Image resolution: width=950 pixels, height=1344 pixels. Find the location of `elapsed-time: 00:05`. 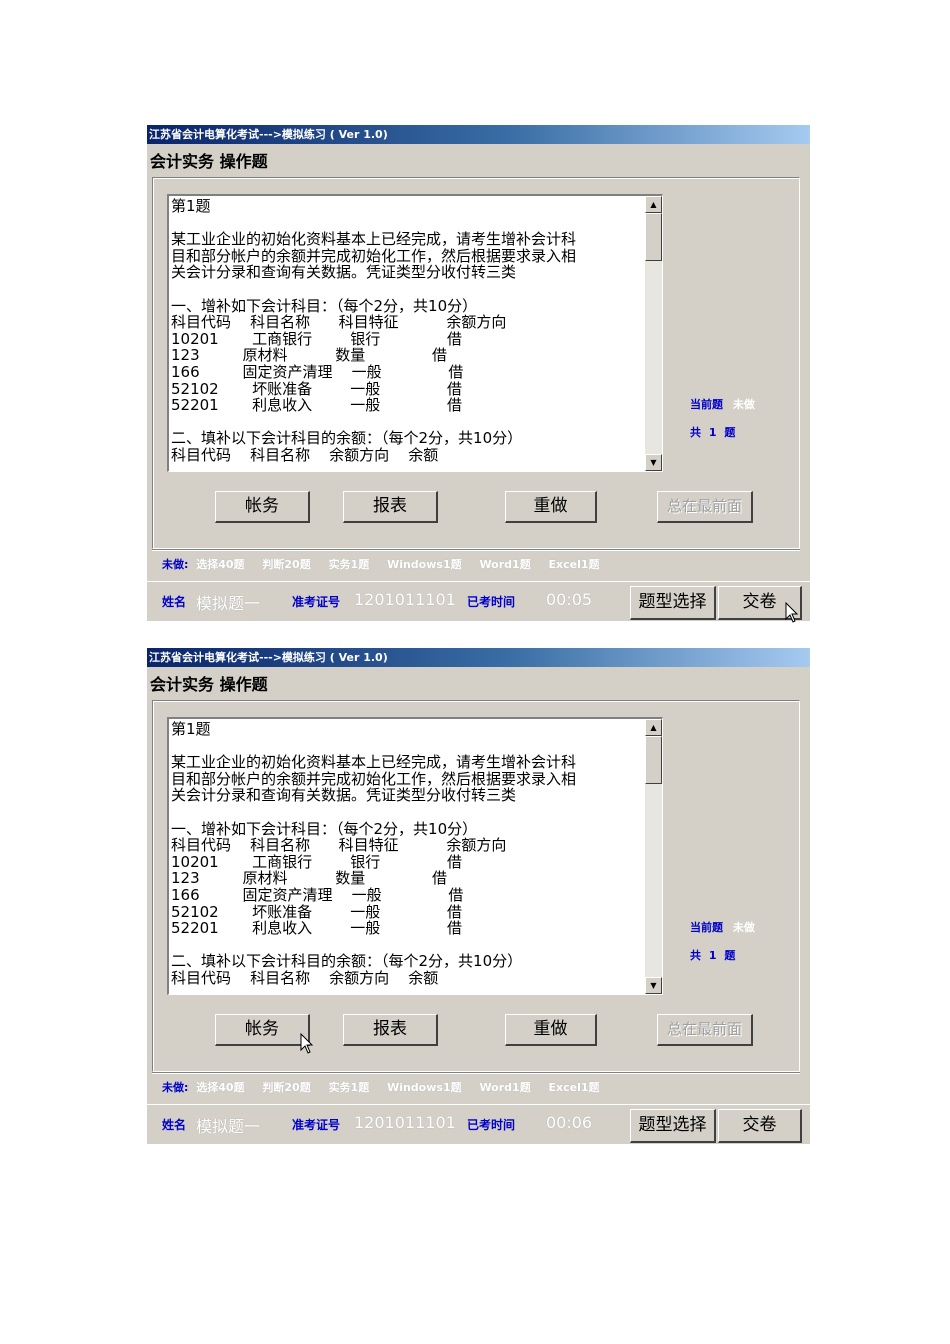

elapsed-time: 00:05 is located at coordinates (569, 599).